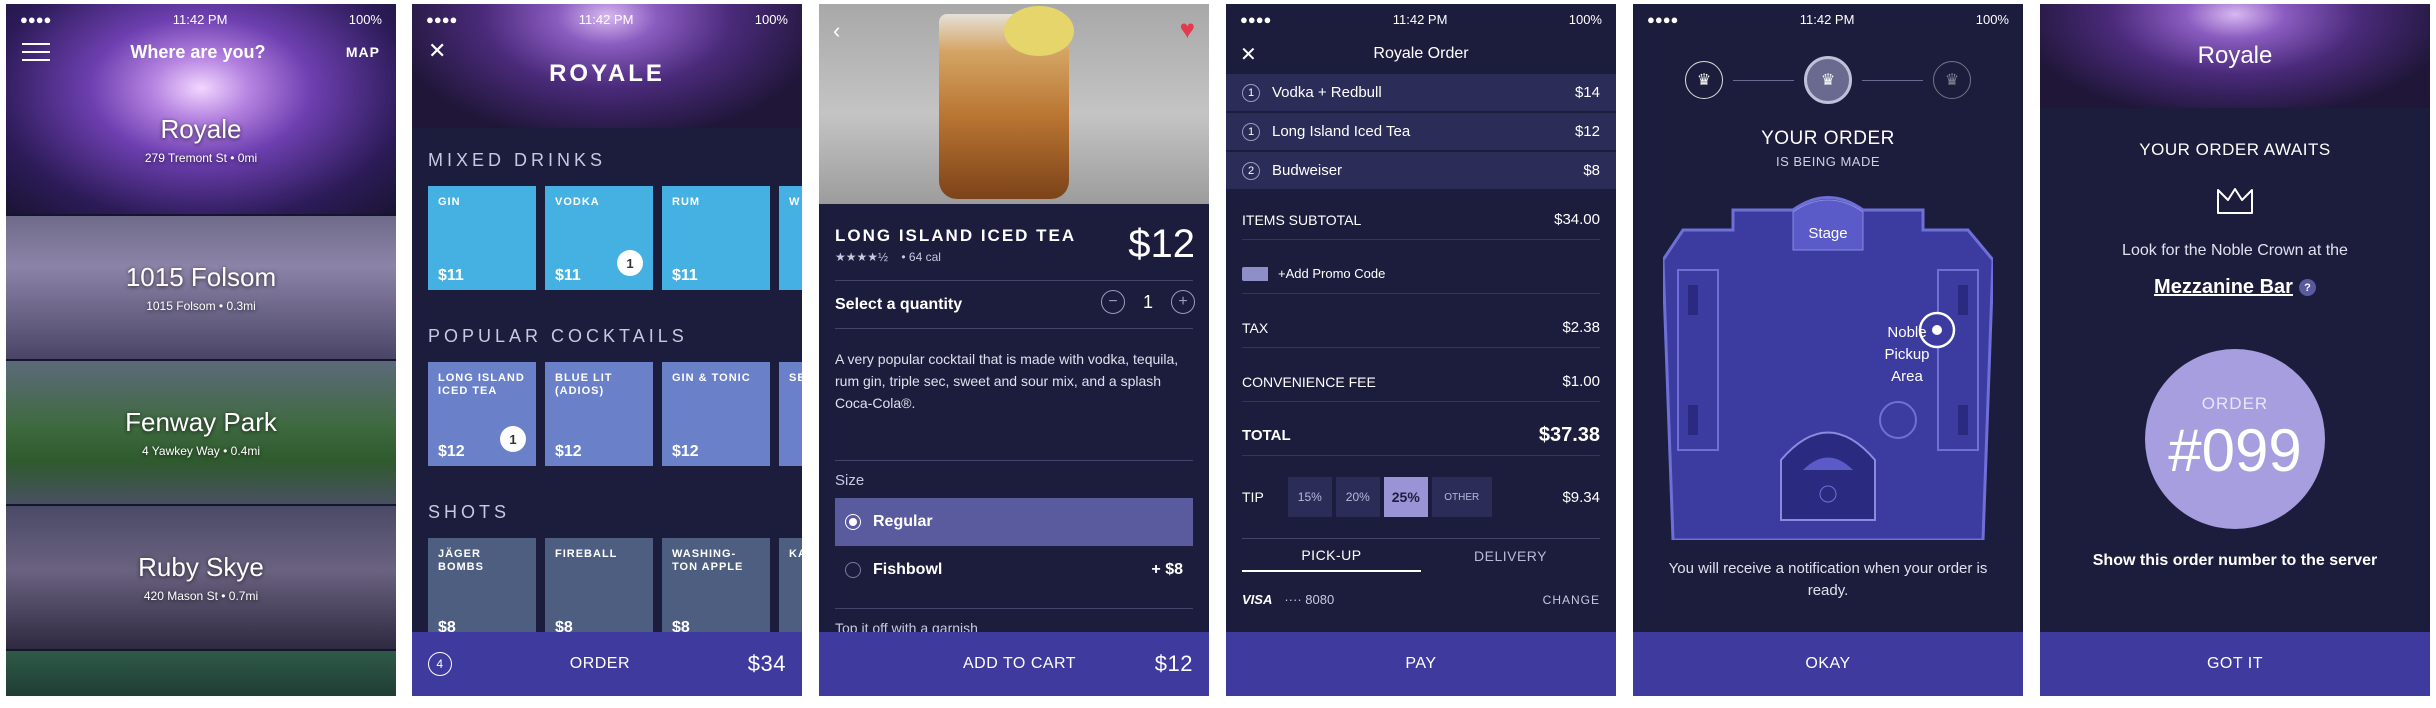 The image size is (2436, 708). What do you see at coordinates (1421, 274) in the screenshot?
I see `promo-code-row: +Add Promo Code` at bounding box center [1421, 274].